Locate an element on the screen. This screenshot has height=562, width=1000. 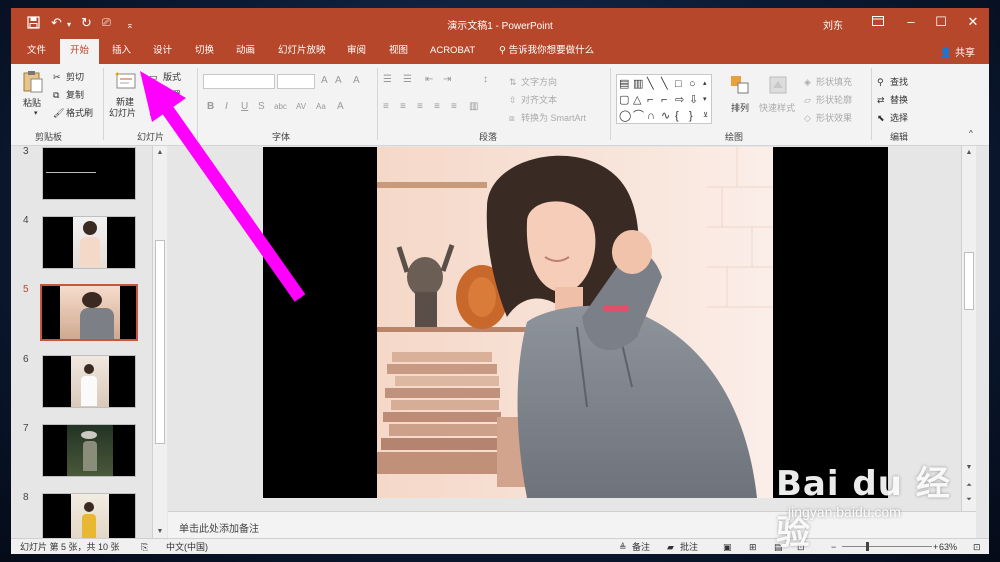
ribbon-display-options-icon is located at coordinates (878, 21).